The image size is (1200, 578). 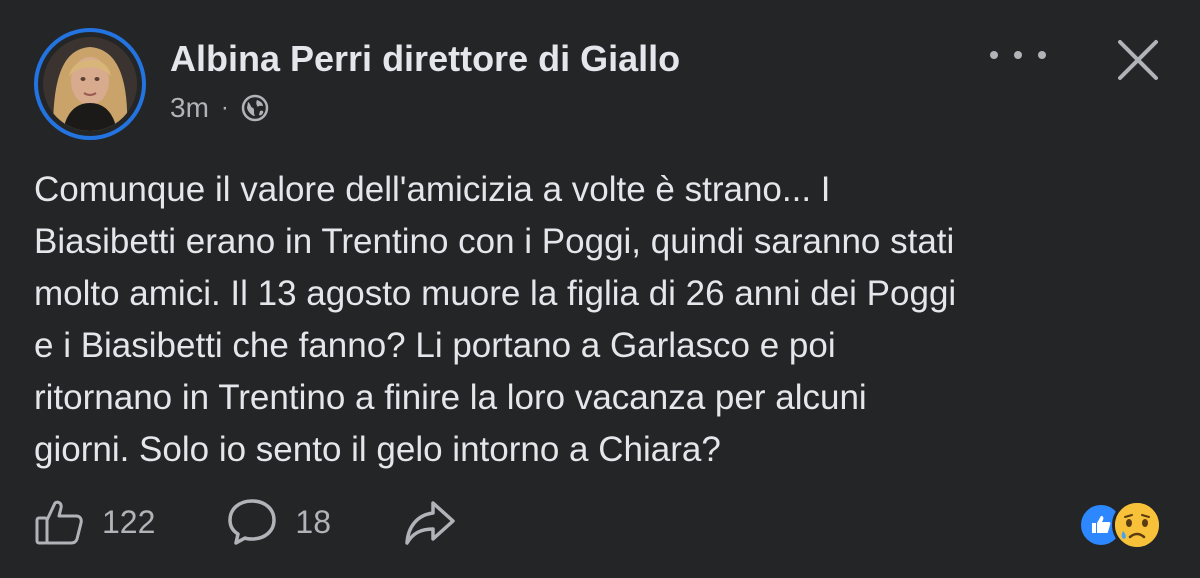 What do you see at coordinates (279, 522) in the screenshot?
I see `comment-button: 18` at bounding box center [279, 522].